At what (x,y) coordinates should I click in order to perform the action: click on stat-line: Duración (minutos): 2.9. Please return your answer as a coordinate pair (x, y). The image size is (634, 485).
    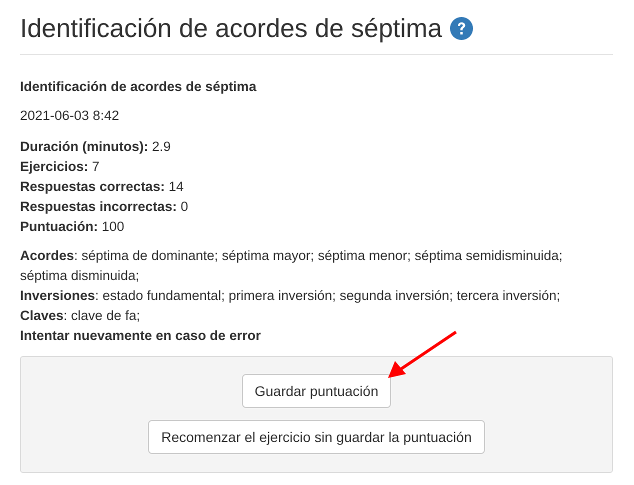
    Looking at the image, I should click on (96, 147).